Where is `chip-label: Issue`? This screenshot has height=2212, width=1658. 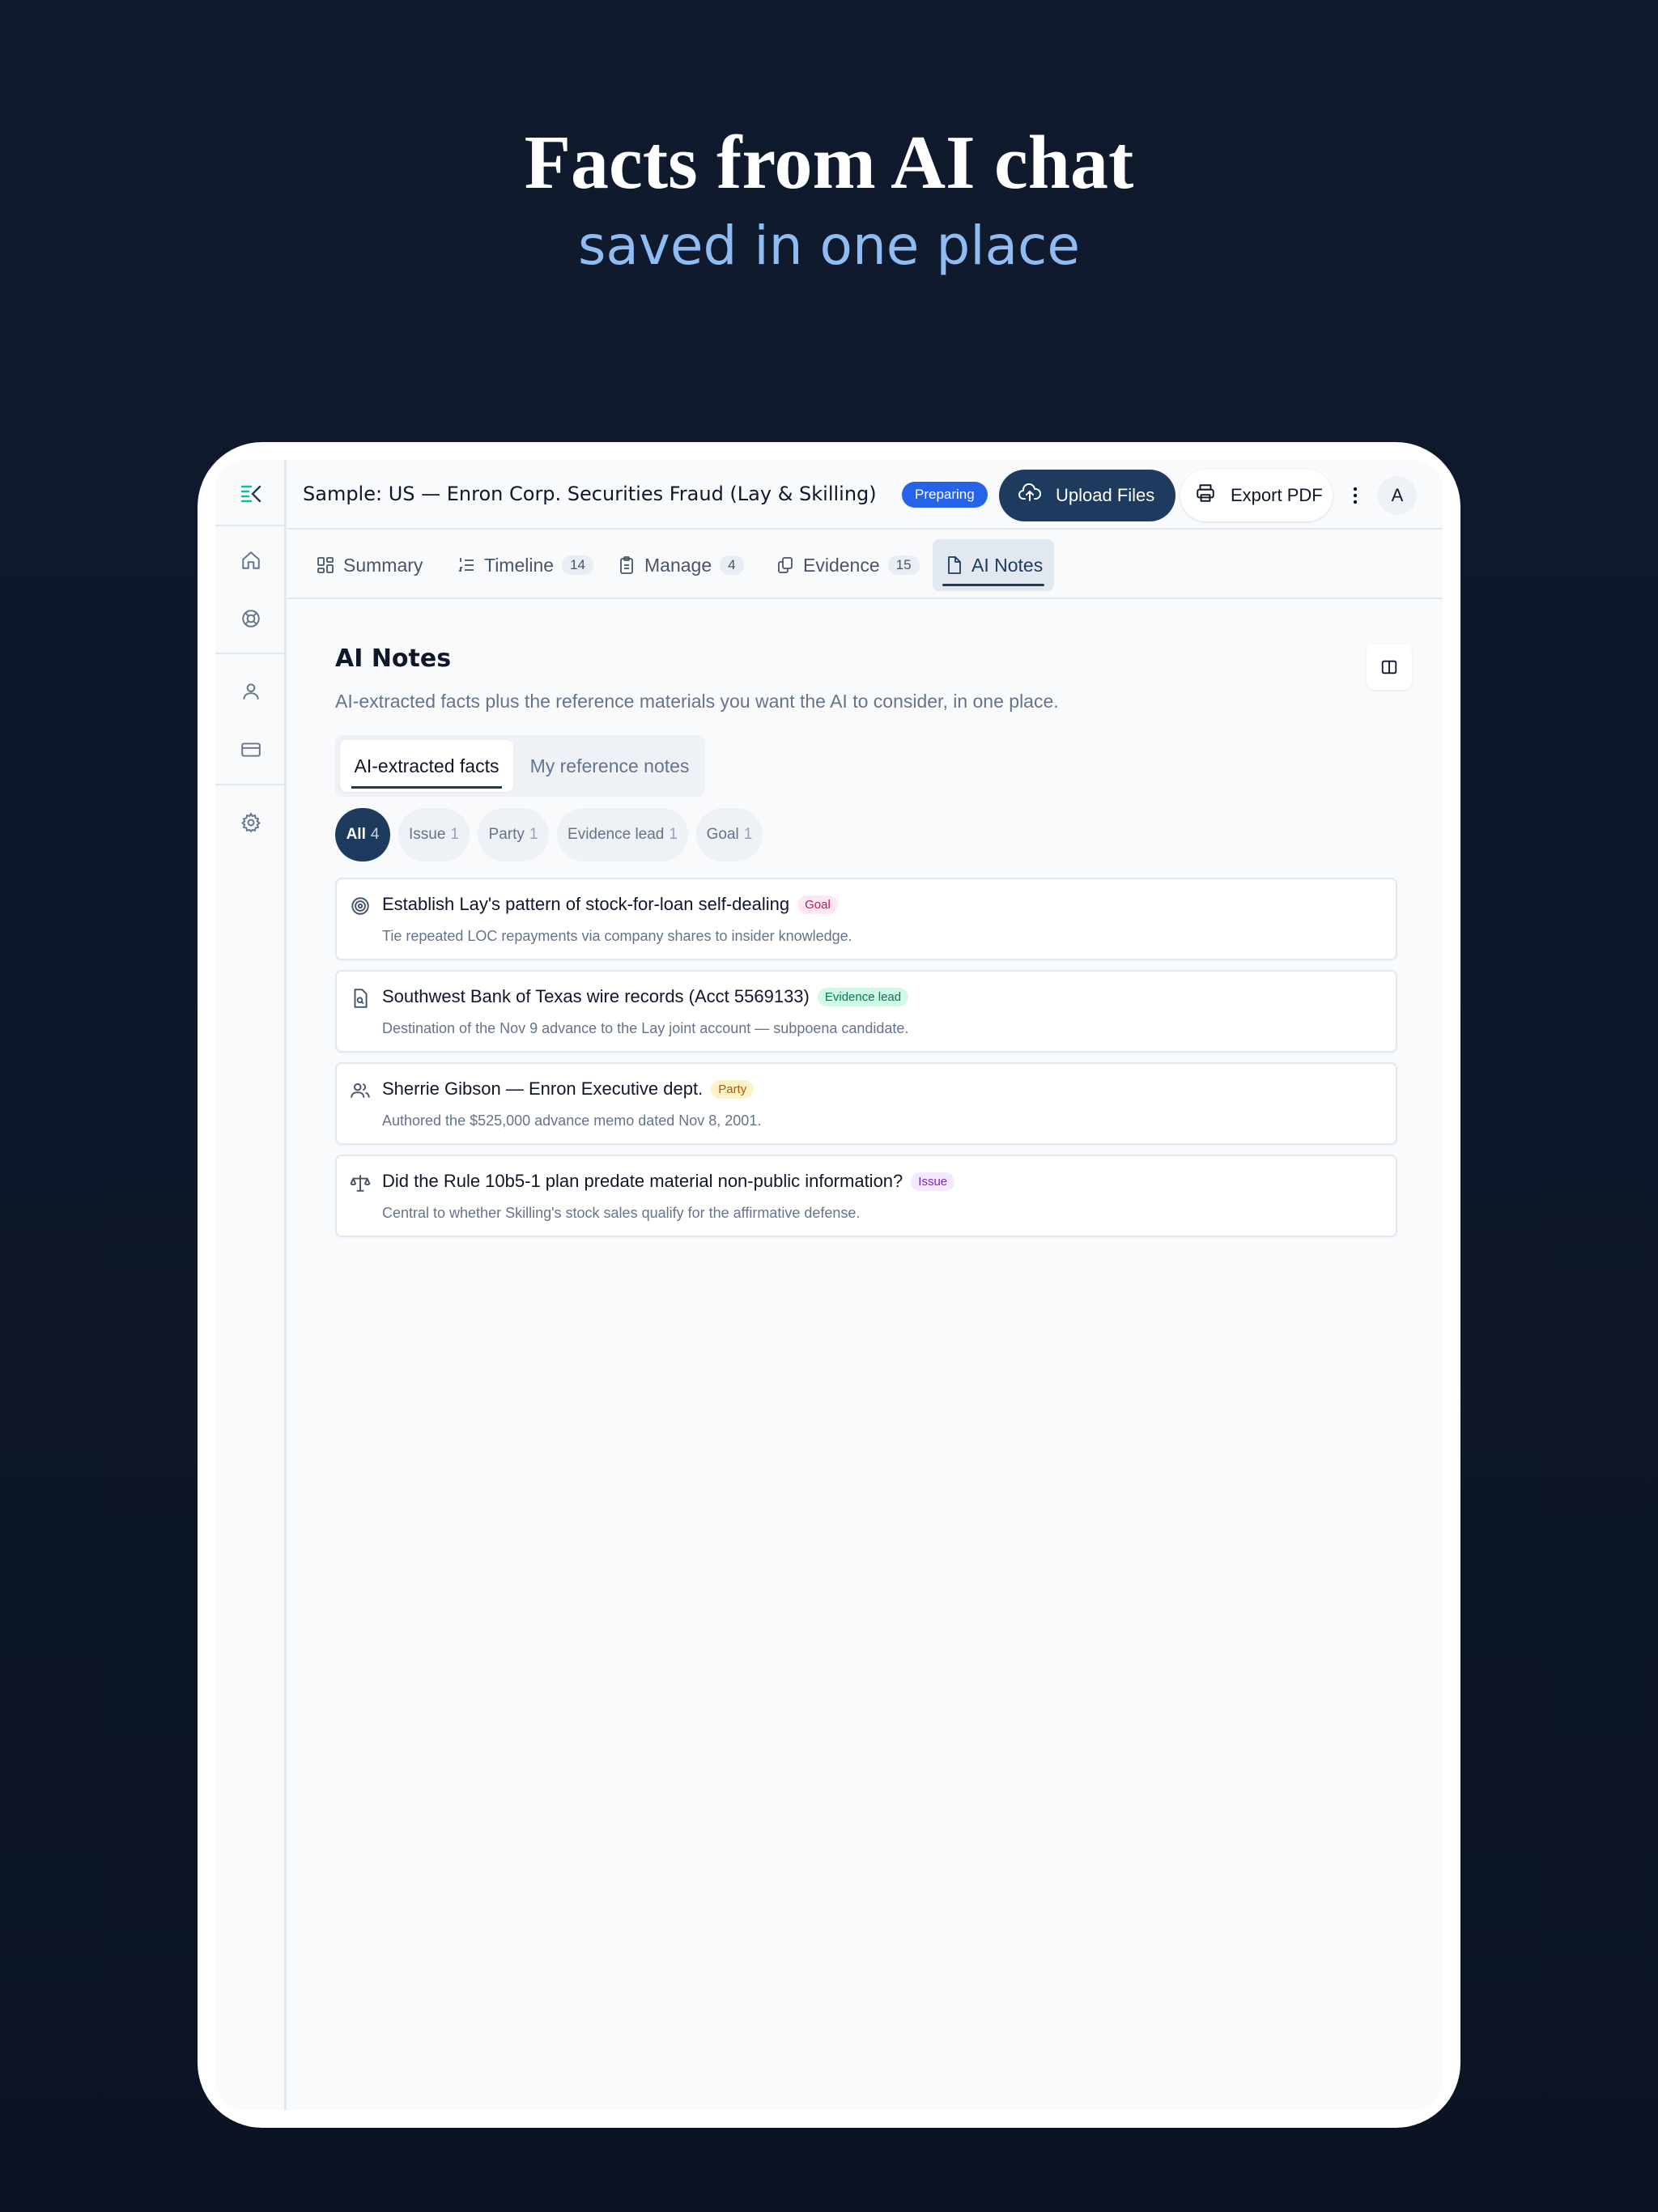
chip-label: Issue is located at coordinates (427, 835).